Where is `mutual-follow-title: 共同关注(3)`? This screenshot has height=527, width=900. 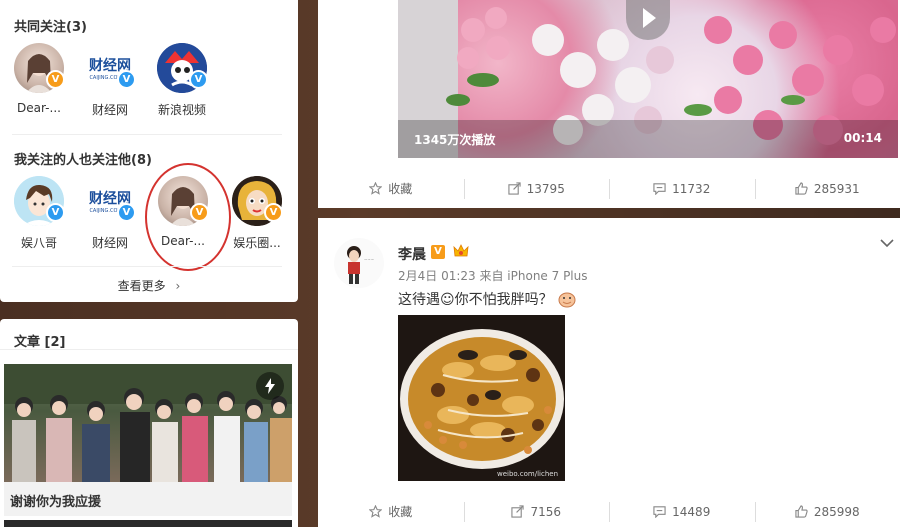 mutual-follow-title: 共同关注(3) is located at coordinates (50, 27).